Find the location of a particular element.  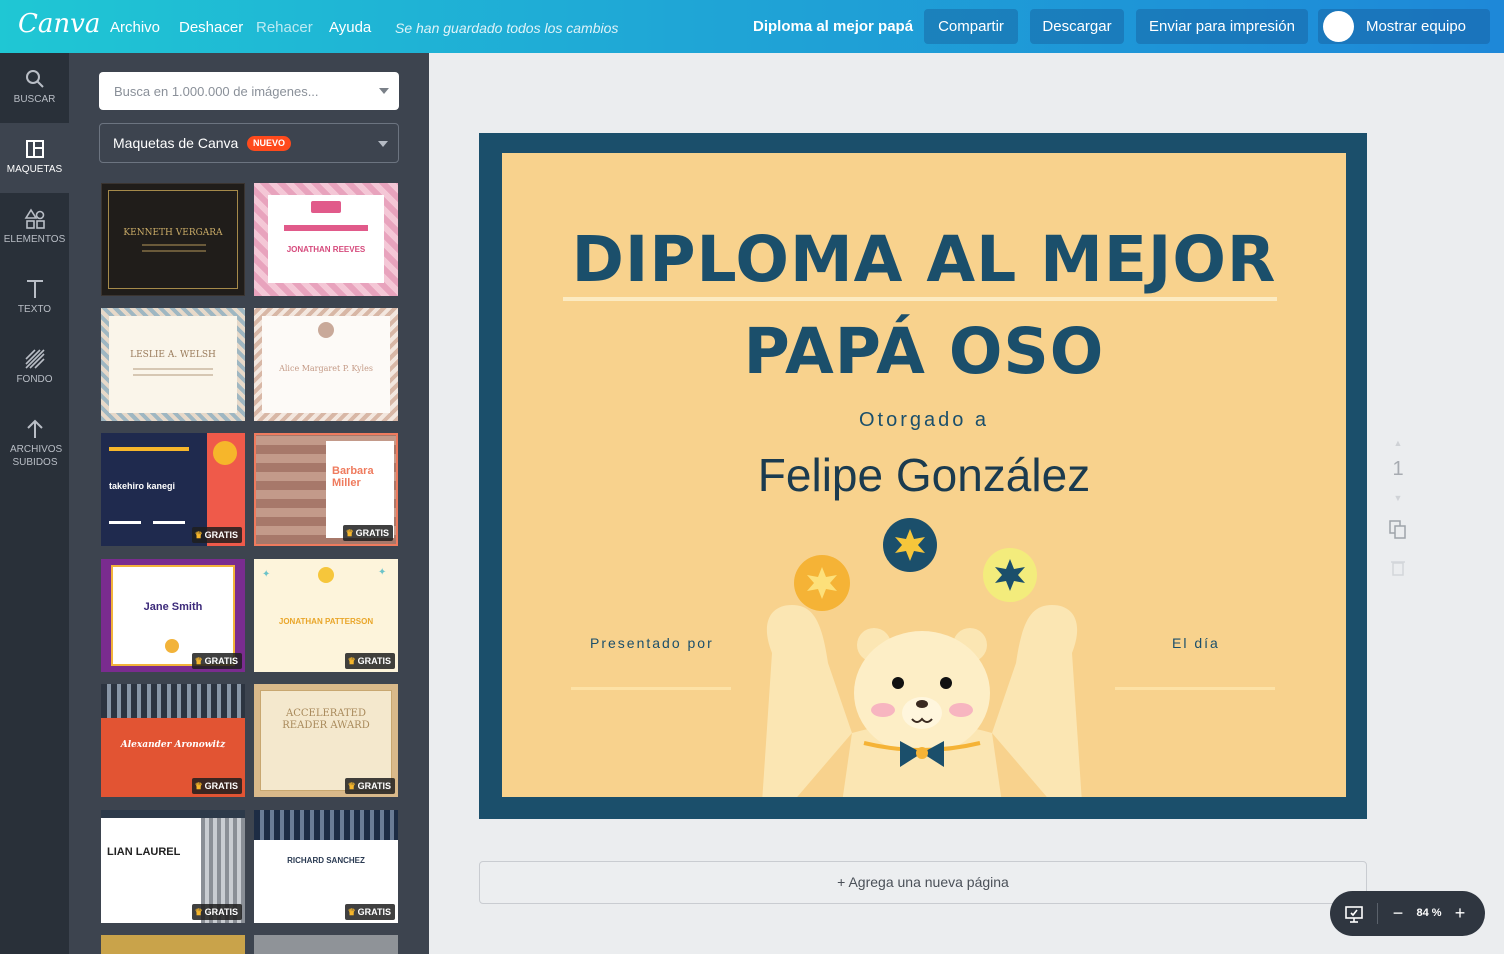

rail-item-maquetas: MAQUETAS is located at coordinates (34, 158).